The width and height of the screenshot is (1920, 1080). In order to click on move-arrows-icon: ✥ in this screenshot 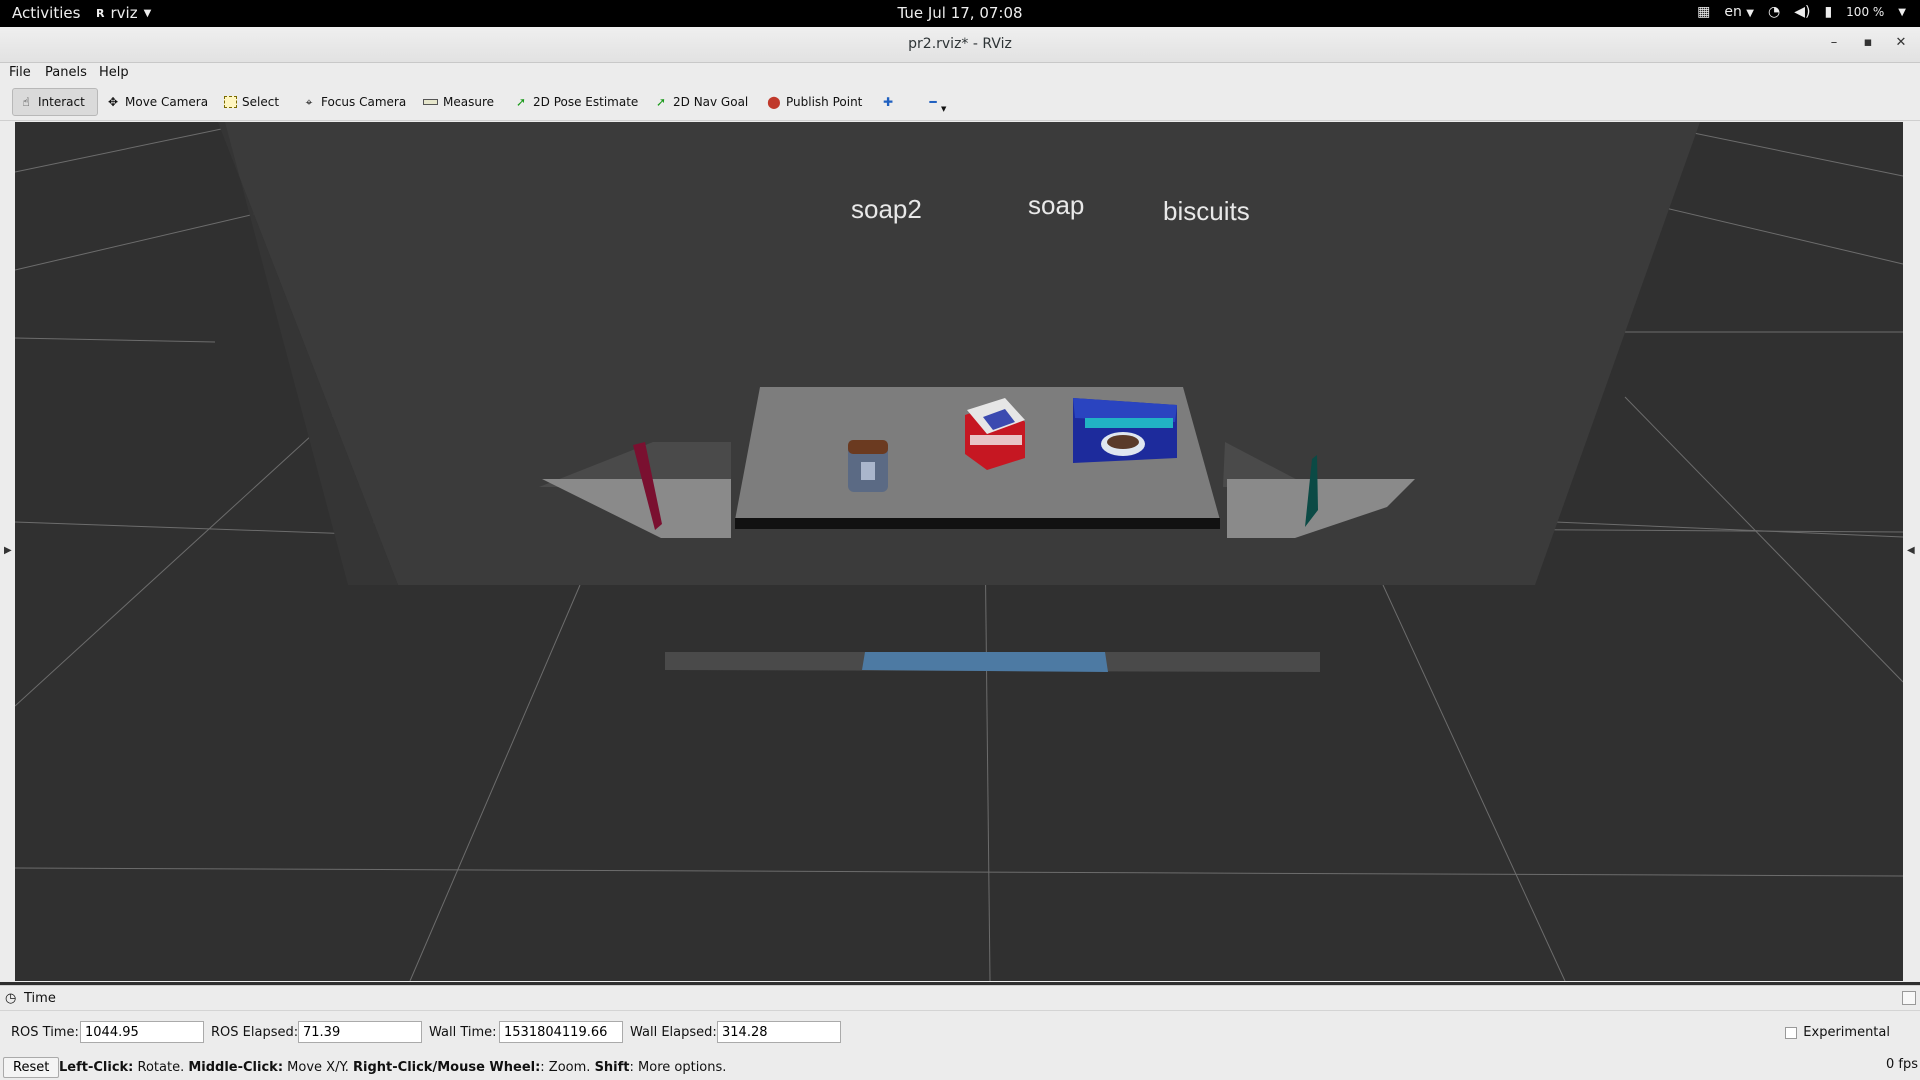, I will do `click(113, 102)`.